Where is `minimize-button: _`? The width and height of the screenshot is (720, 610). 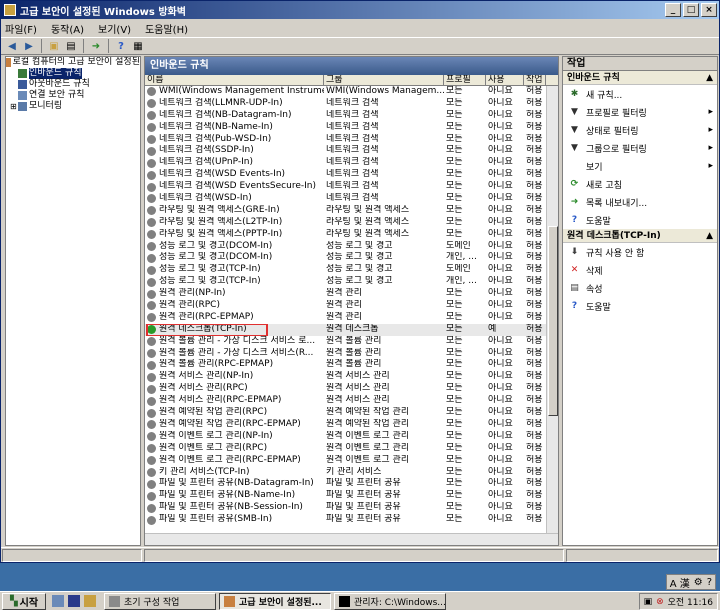
minimize-button: _ is located at coordinates (673, 10).